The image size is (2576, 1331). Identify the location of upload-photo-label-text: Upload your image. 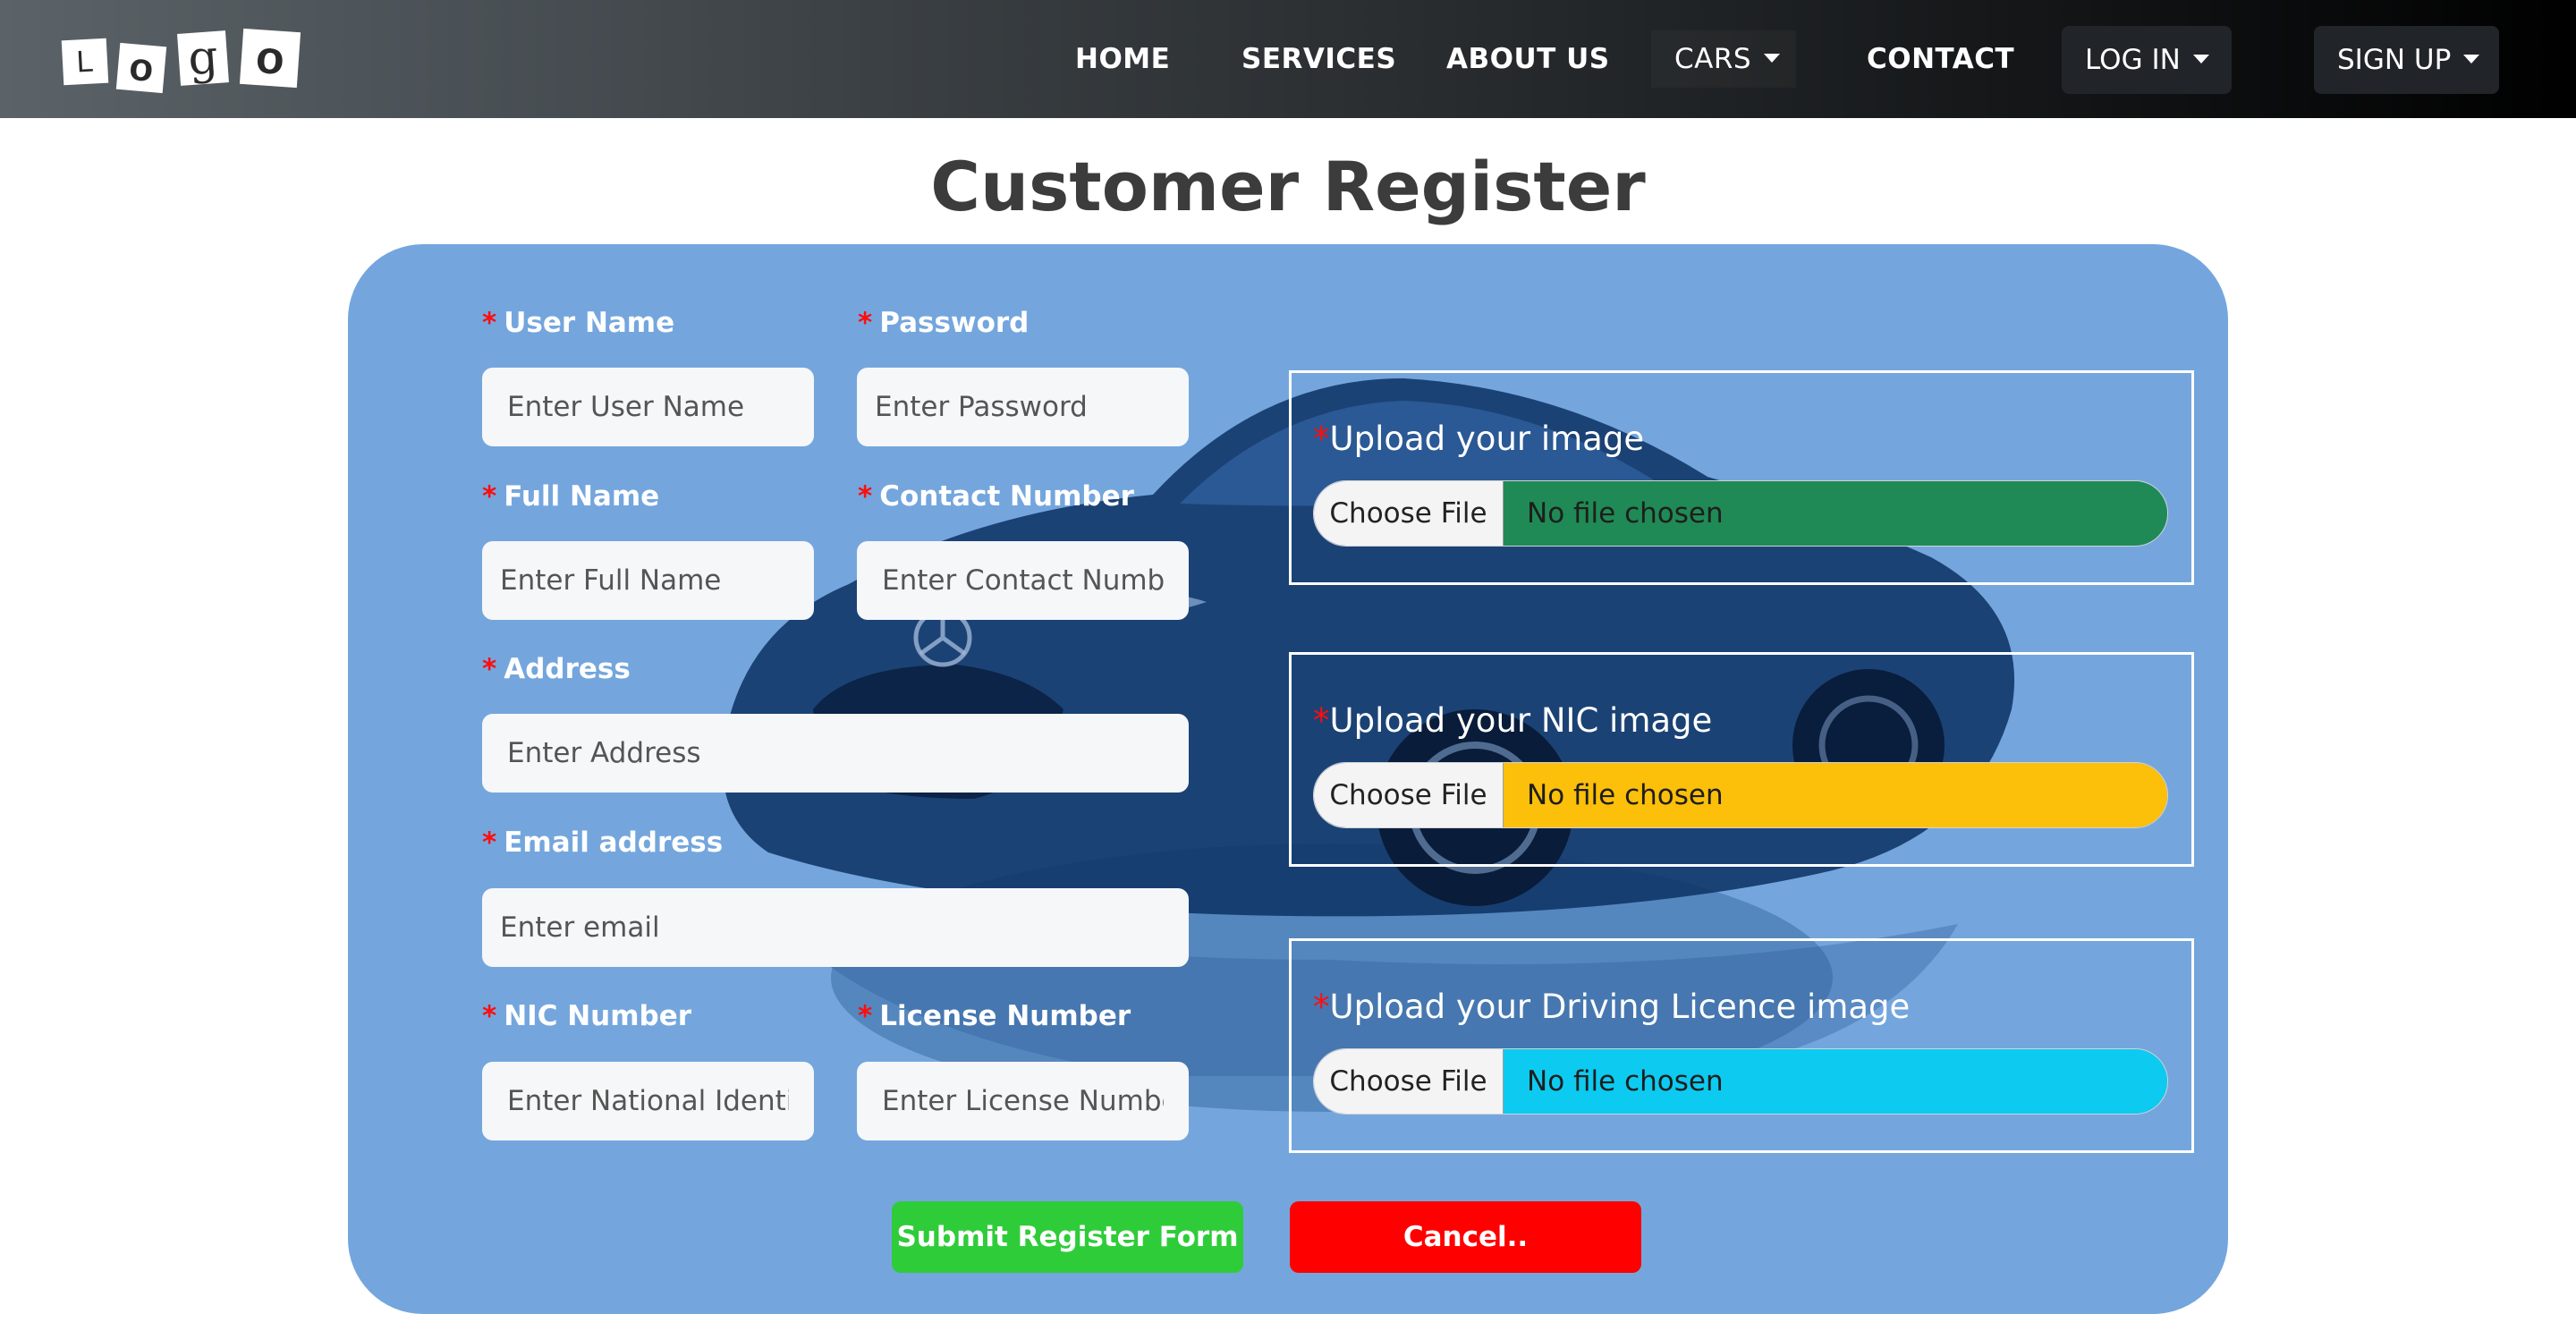
(1487, 439).